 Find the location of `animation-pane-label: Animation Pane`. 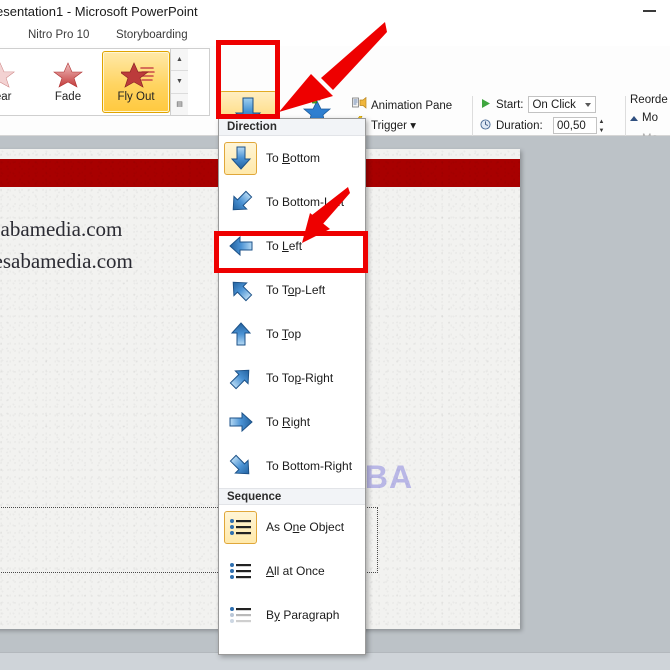

animation-pane-label: Animation Pane is located at coordinates (412, 105).